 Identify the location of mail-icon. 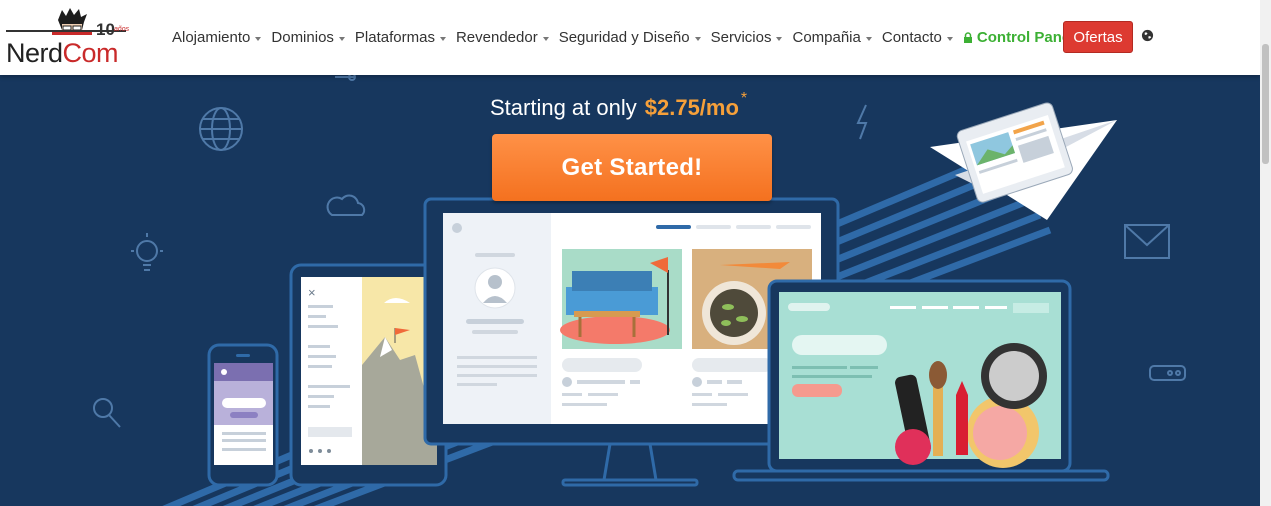
(1147, 241).